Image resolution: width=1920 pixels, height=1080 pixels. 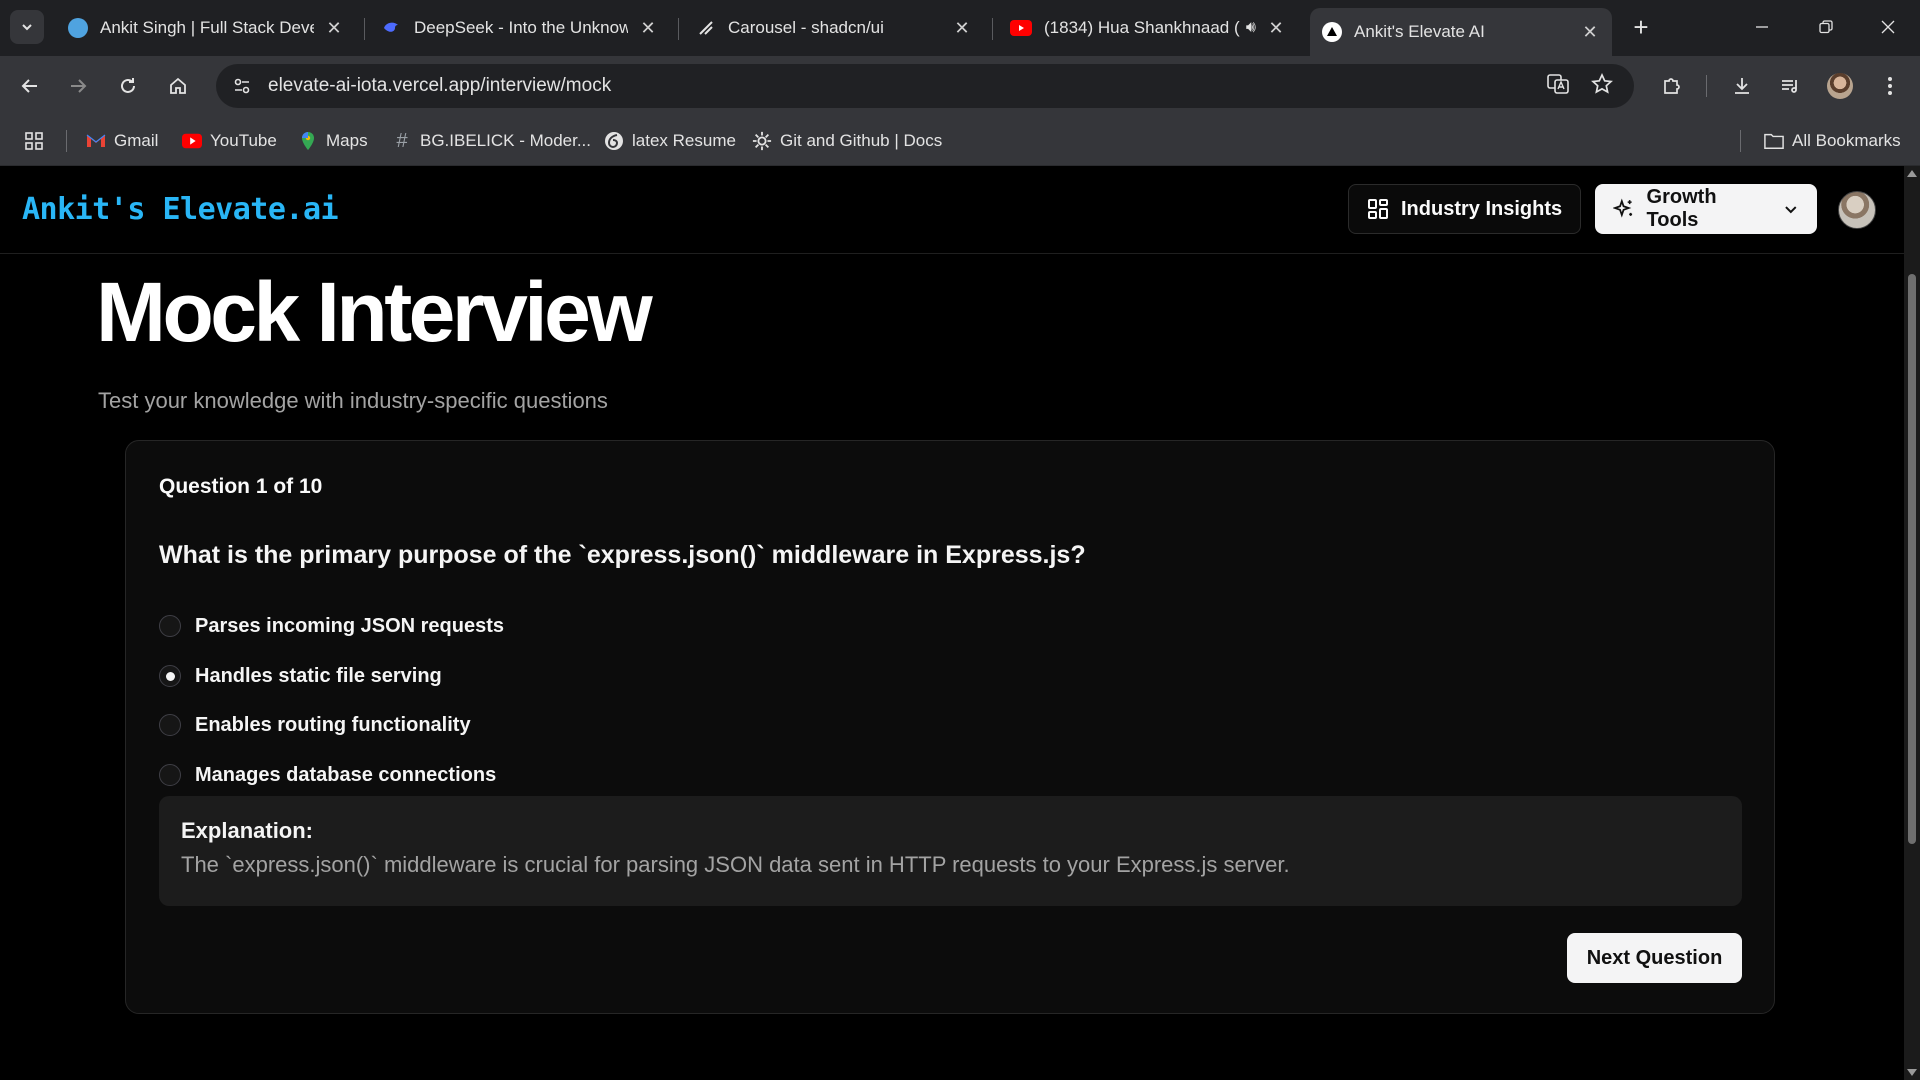 I want to click on page-title: Mock Interview, so click(x=374, y=312).